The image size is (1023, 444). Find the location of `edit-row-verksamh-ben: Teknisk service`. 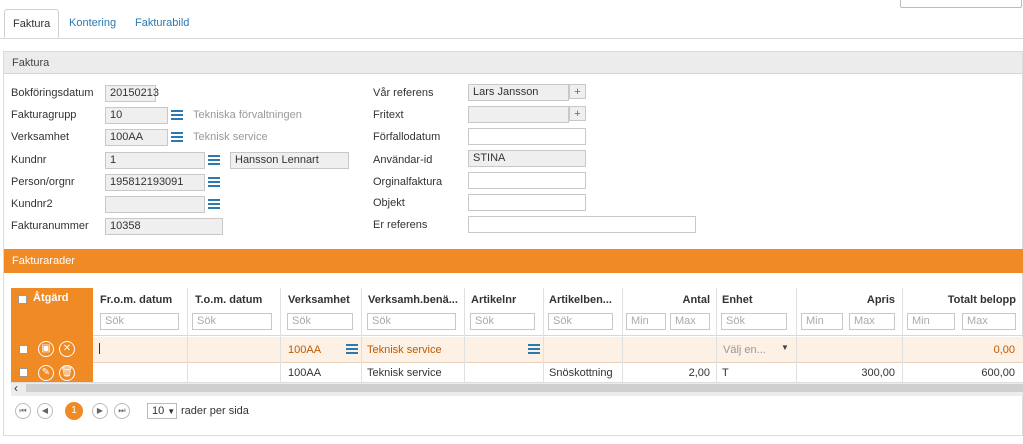

edit-row-verksamh-ben: Teknisk service is located at coordinates (404, 350).